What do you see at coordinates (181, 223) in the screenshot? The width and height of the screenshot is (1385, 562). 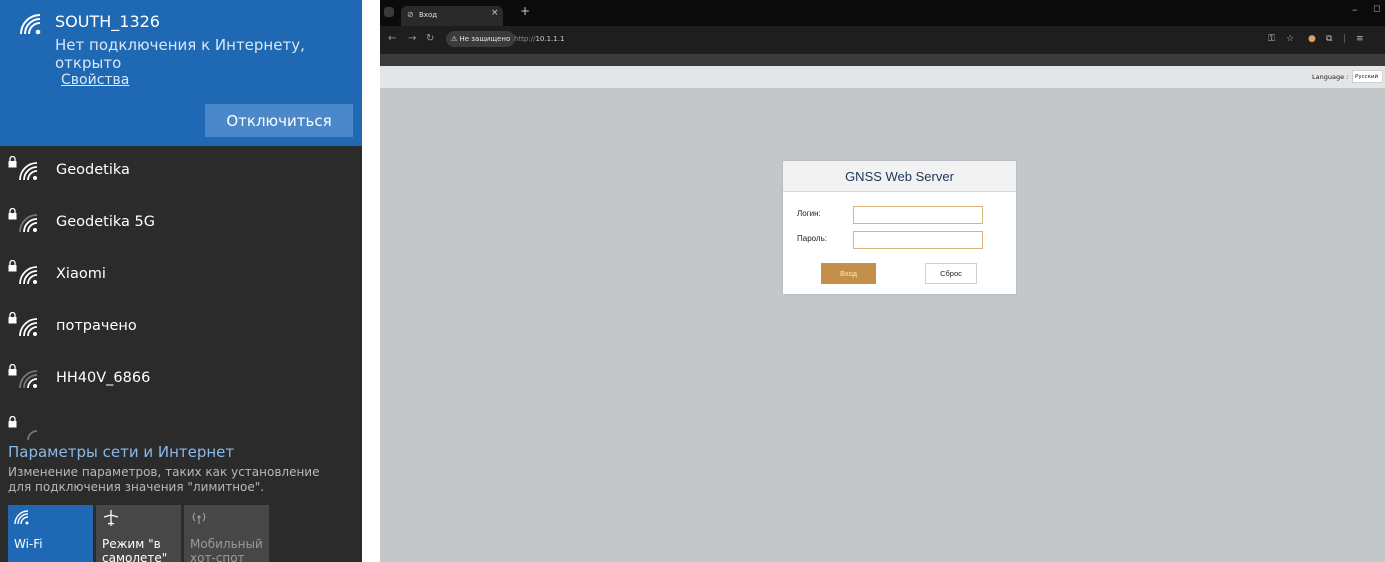 I see `network-item: Geodetika 5G` at bounding box center [181, 223].